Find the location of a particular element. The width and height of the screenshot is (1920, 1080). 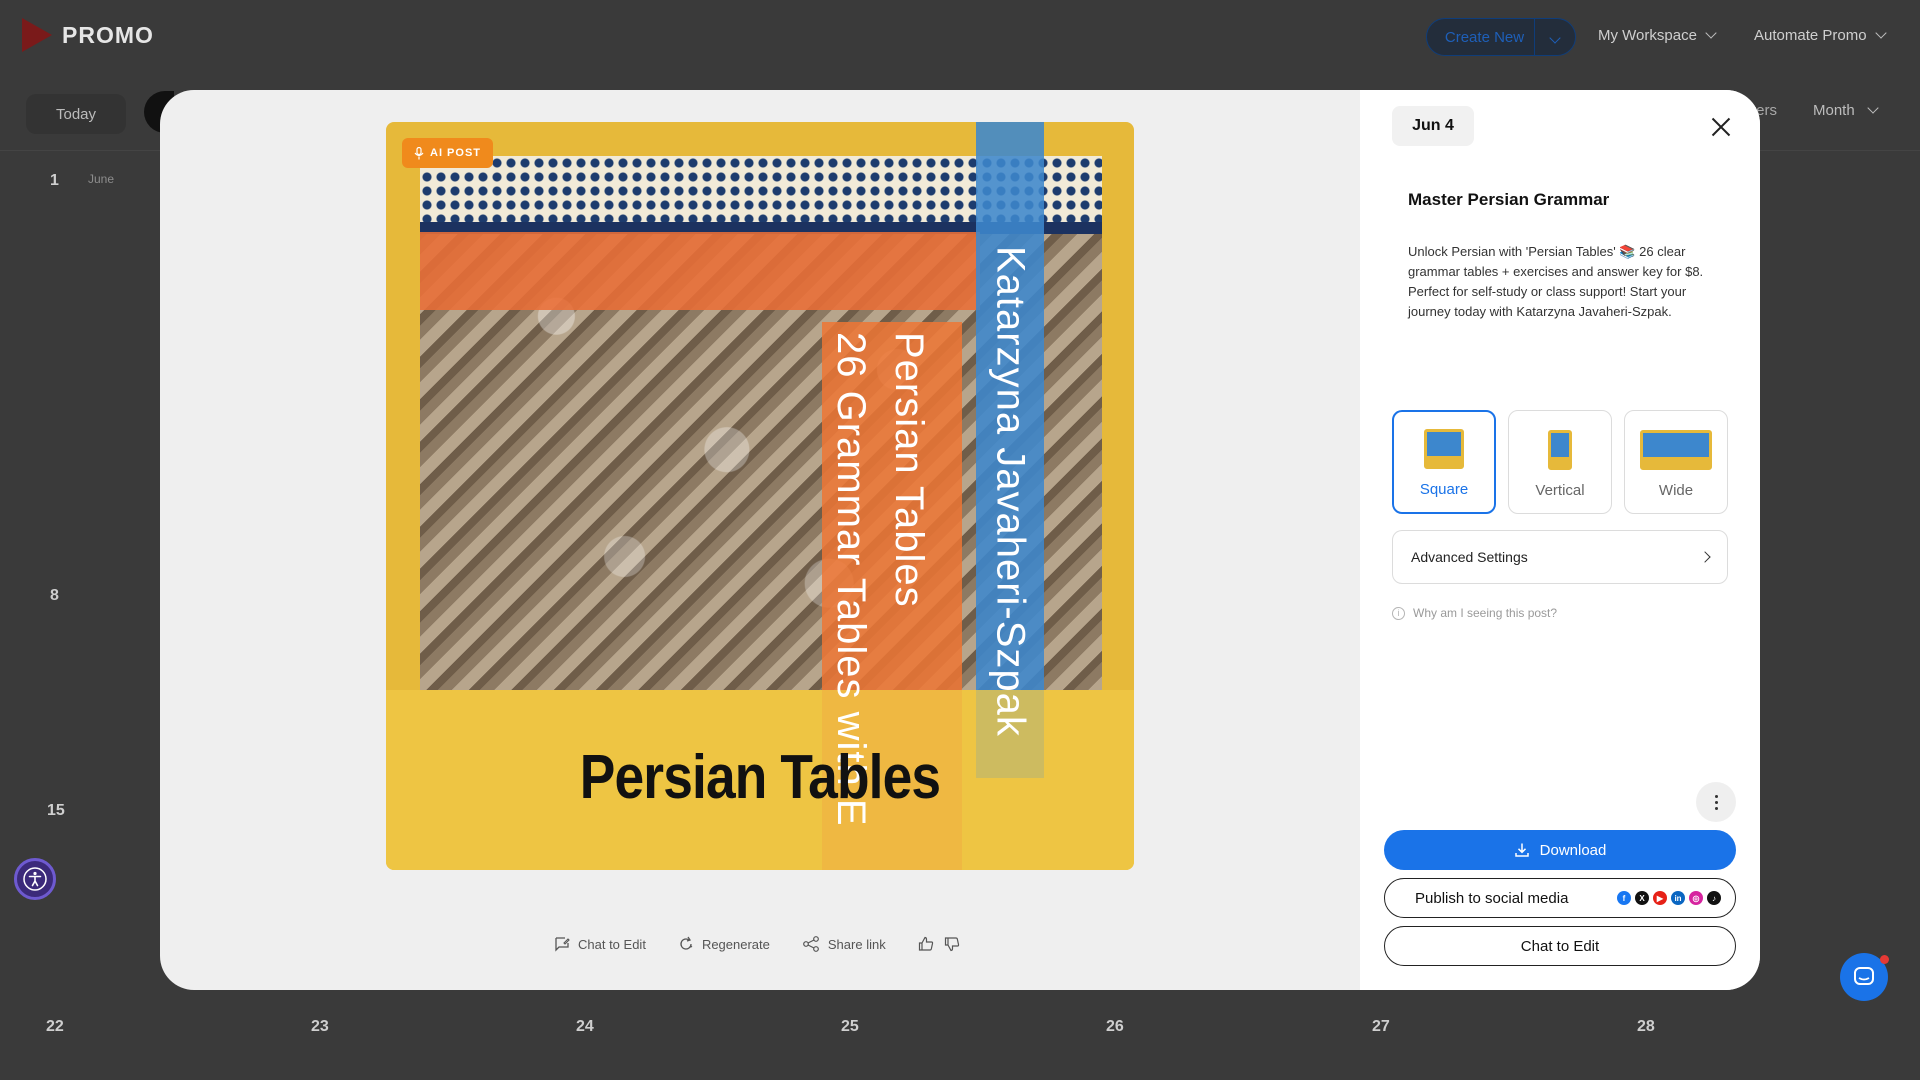

x-icon: X is located at coordinates (1642, 898).